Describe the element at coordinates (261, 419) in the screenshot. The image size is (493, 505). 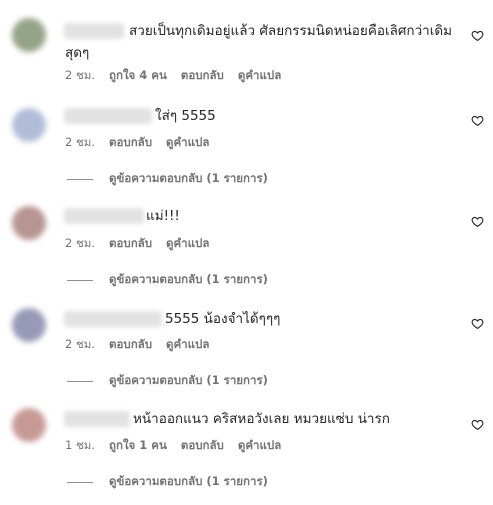
I see `comment-text: หน้าออกแนว คริสหอวังเลย หมวยแซ่บ น่ารก` at that location.